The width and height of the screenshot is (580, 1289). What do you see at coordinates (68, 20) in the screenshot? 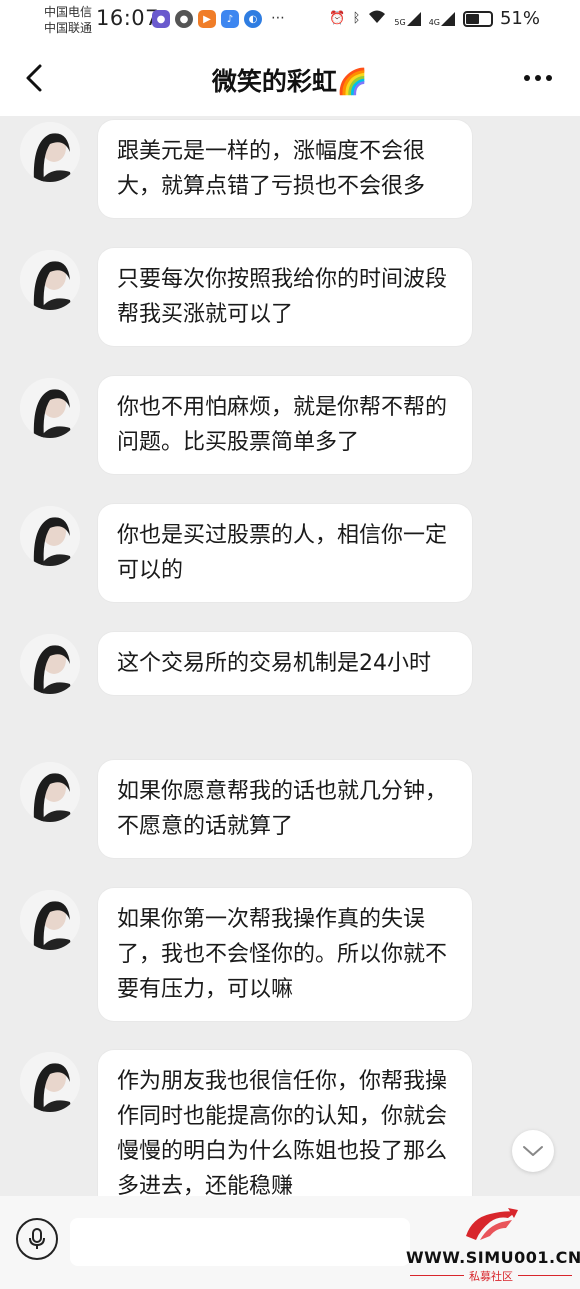
I see `carrier-info: 中国电信 中国联通` at bounding box center [68, 20].